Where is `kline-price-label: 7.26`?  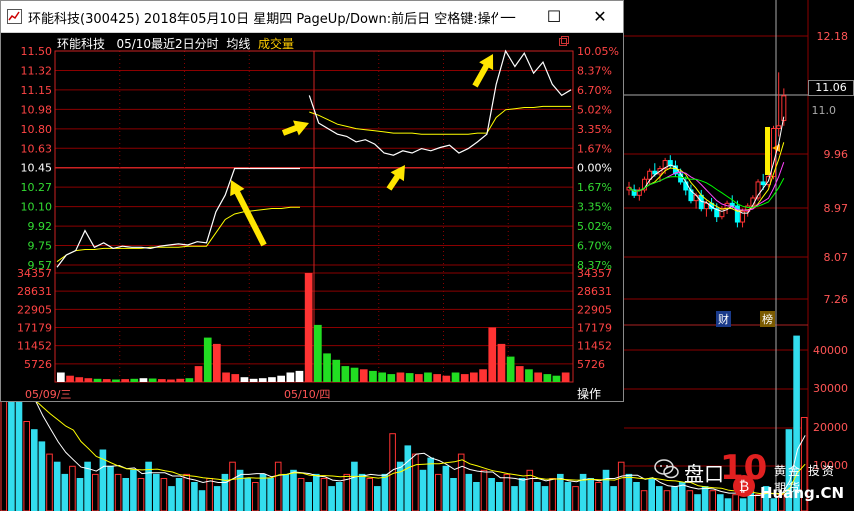
kline-price-label: 7.26 is located at coordinates (836, 299).